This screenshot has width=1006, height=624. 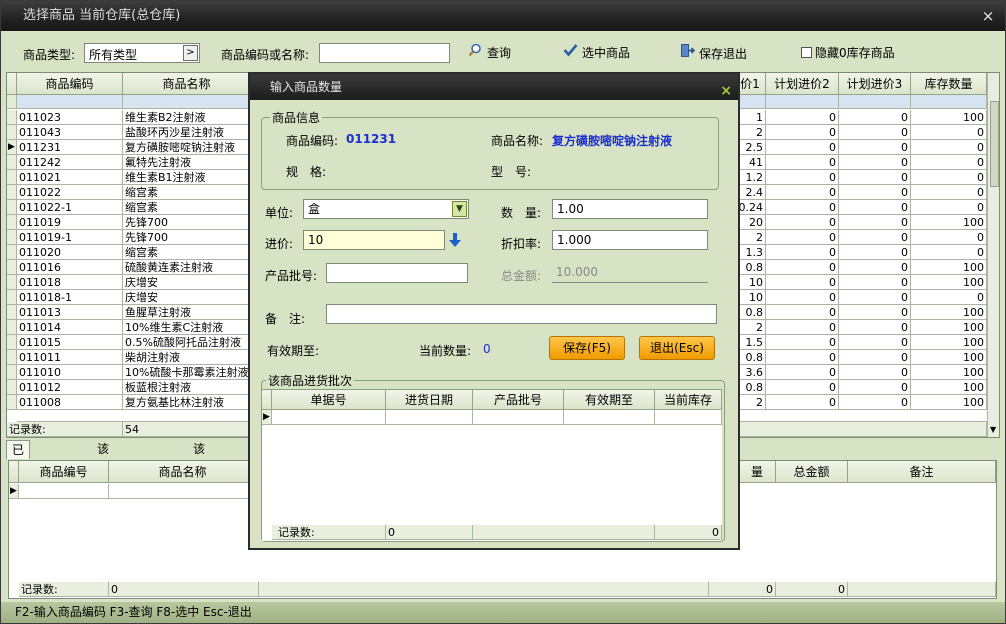 What do you see at coordinates (70, 357) in the screenshot?
I see `table-cell: 011011` at bounding box center [70, 357].